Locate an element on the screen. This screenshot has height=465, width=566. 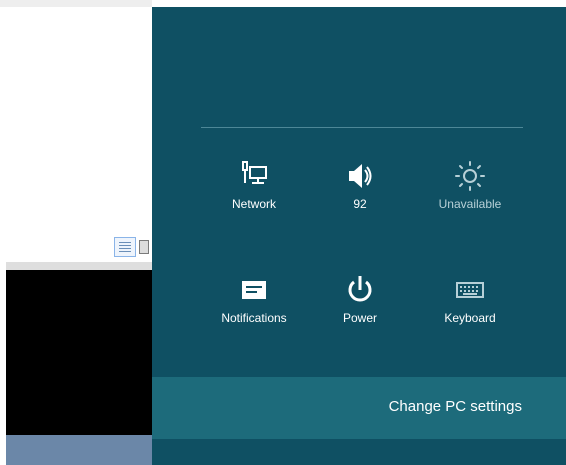
change-pc-settings-link: Change PC settings is located at coordinates (455, 406).